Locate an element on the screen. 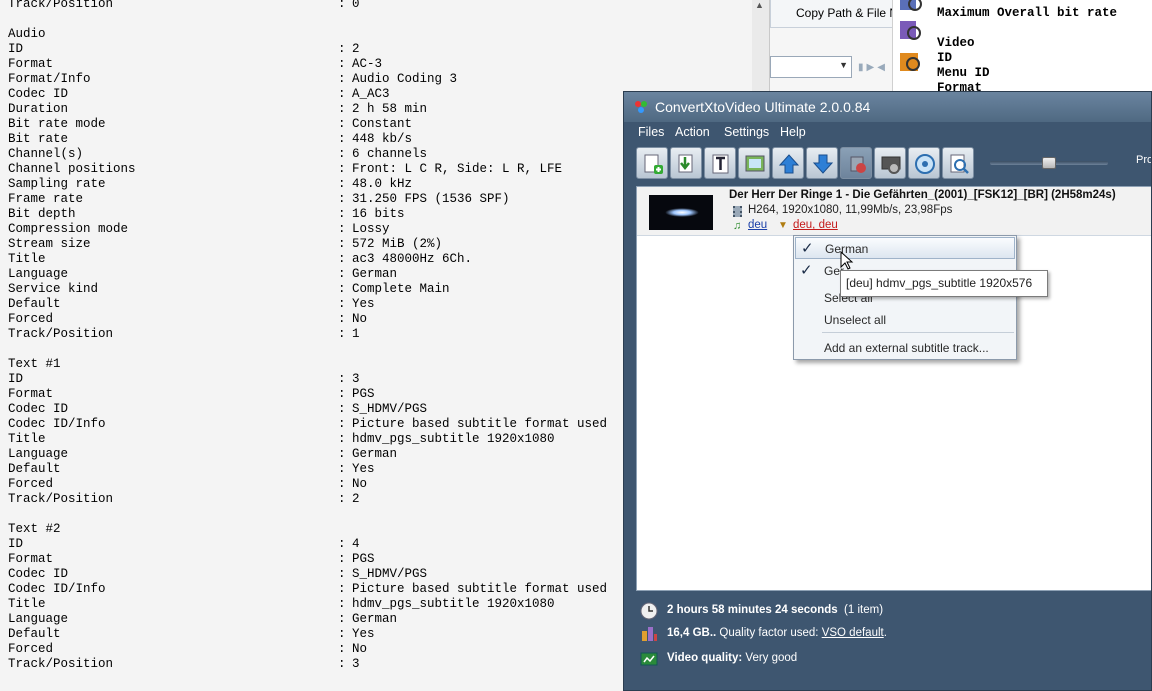 The width and height of the screenshot is (1152, 691). move-down-button is located at coordinates (822, 163).